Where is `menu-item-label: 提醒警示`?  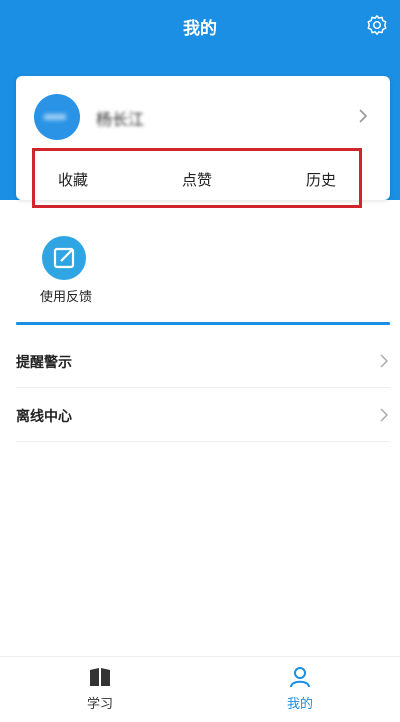 menu-item-label: 提醒警示 is located at coordinates (44, 363).